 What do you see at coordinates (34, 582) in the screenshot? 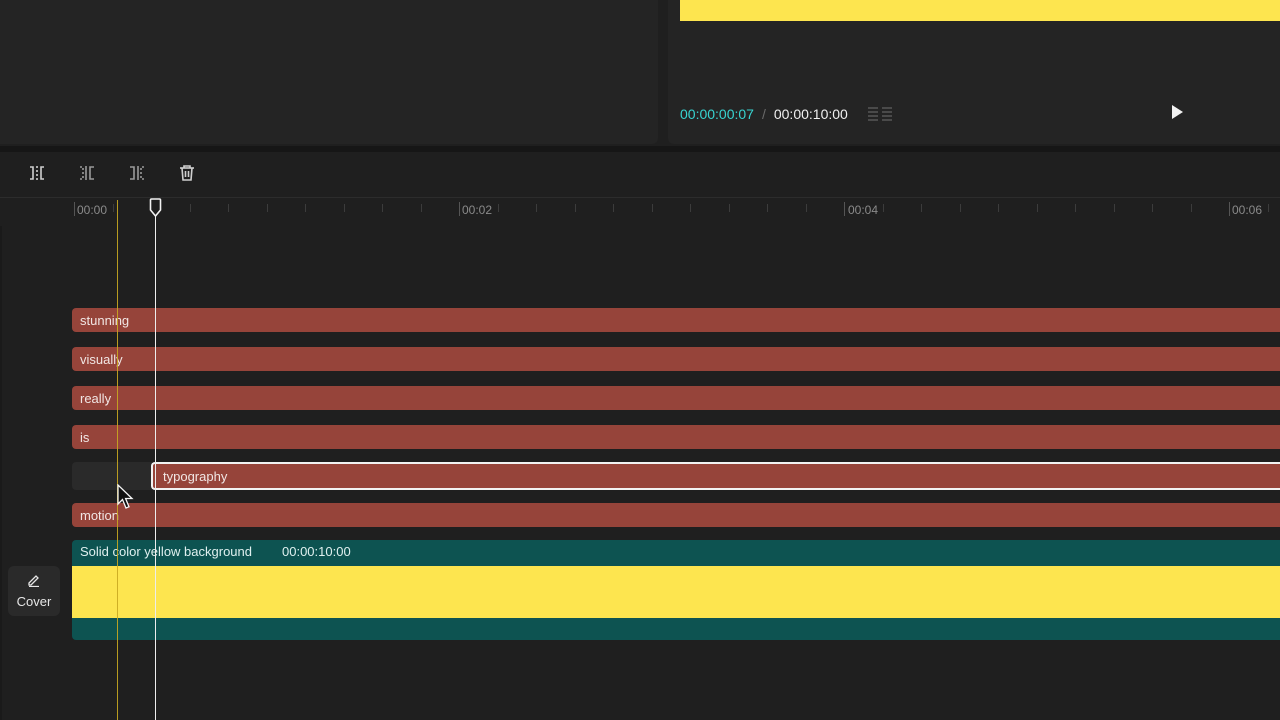
I see `pencil-icon` at bounding box center [34, 582].